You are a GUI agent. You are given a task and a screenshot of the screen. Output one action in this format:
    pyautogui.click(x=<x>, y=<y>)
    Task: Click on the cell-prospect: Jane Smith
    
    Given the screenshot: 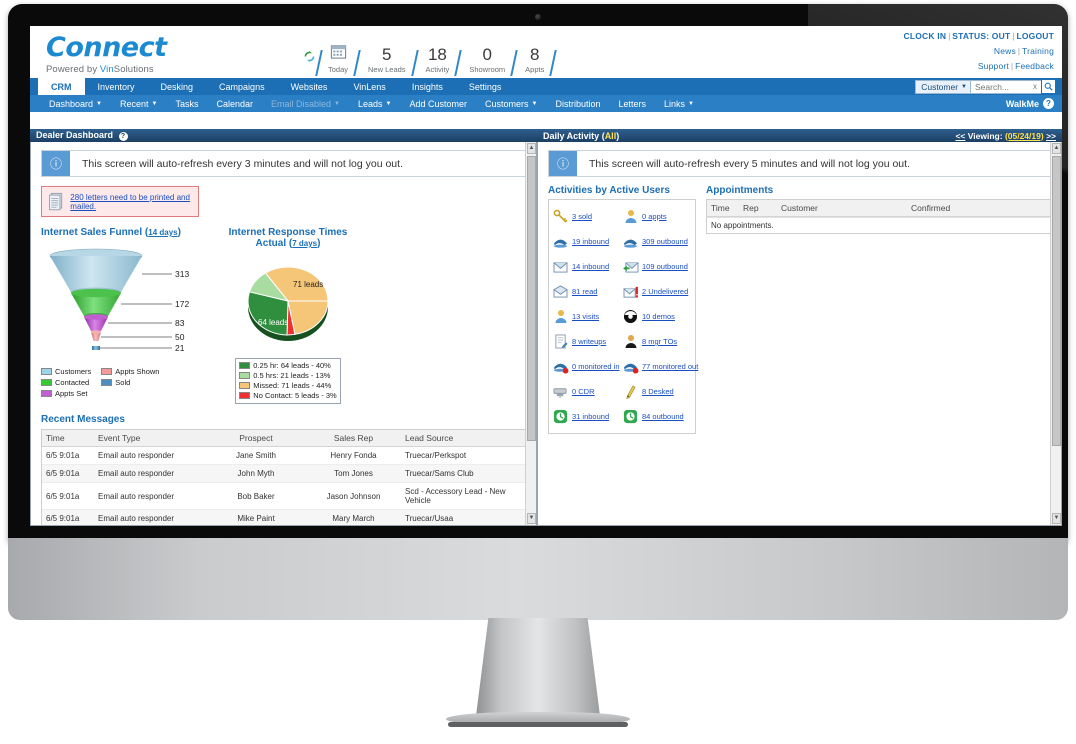 What is the action you would take?
    pyautogui.click(x=256, y=455)
    